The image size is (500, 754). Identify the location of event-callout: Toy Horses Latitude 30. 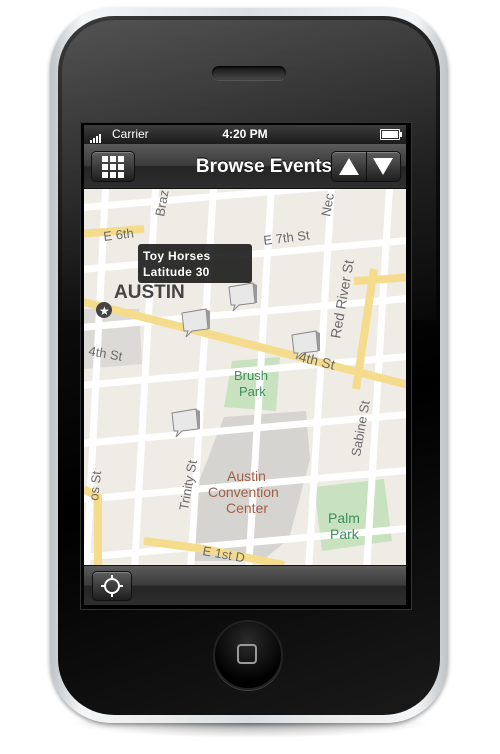
(195, 263).